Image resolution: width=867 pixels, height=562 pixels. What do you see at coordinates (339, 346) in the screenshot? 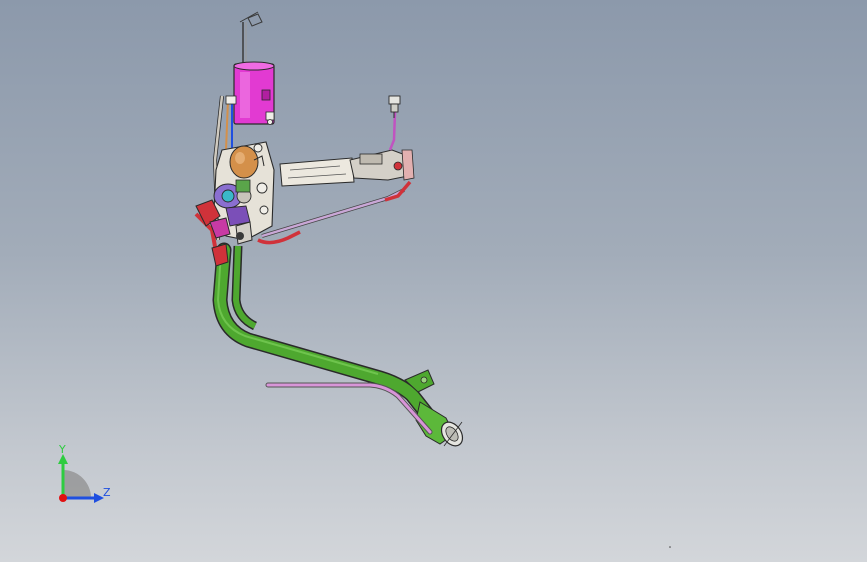
I see `filler-tube` at bounding box center [339, 346].